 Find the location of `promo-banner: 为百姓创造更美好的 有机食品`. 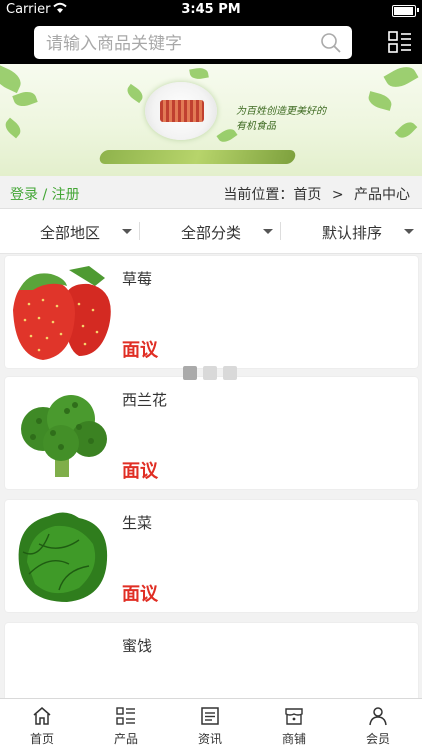

promo-banner: 为百姓创造更美好的 有机食品 is located at coordinates (211, 120).